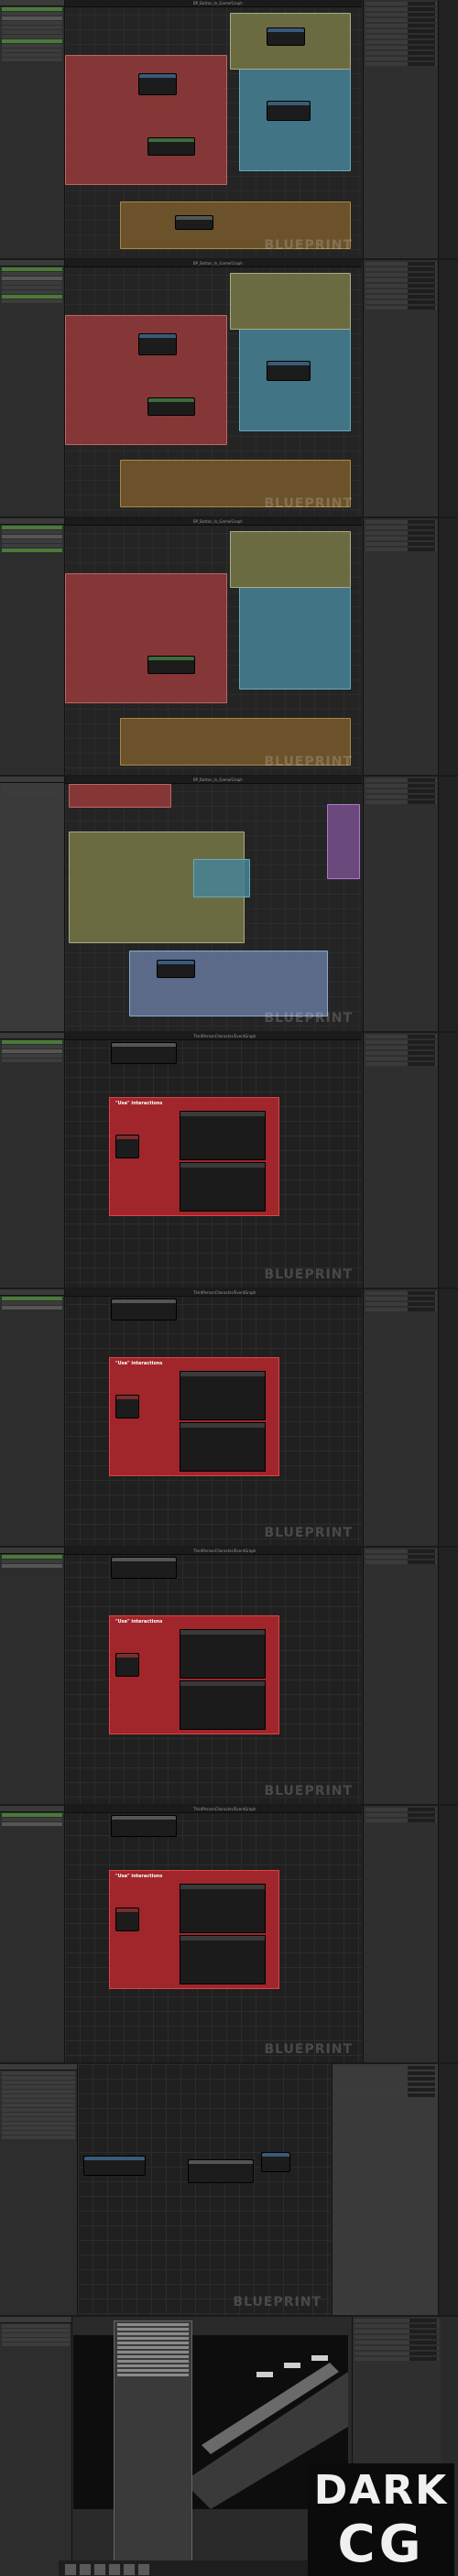  Describe the element at coordinates (381, 2490) in the screenshot. I see `logo-dark-text: DARK` at that location.